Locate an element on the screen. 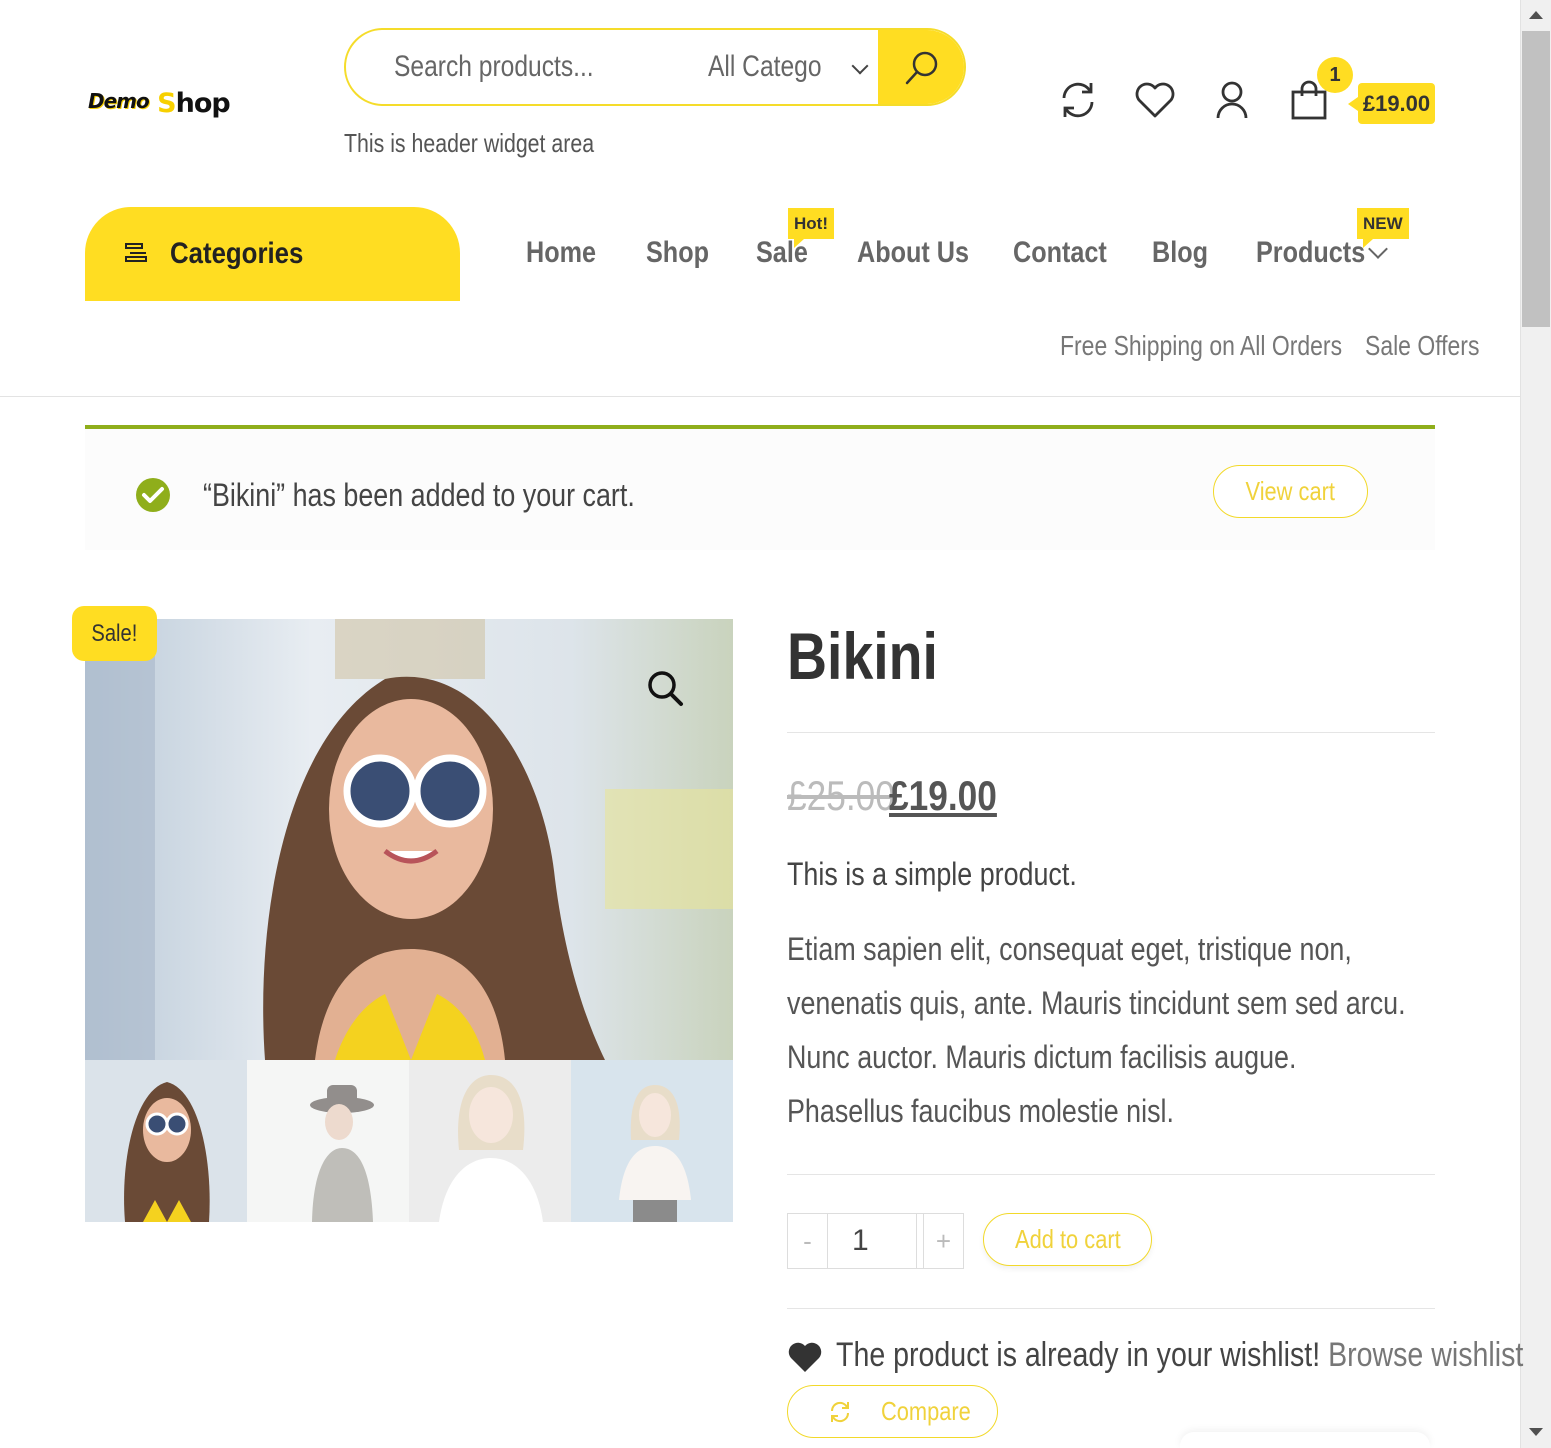 This screenshot has width=1551, height=1448. add-to-cart-button: Add to cart is located at coordinates (1067, 1239).